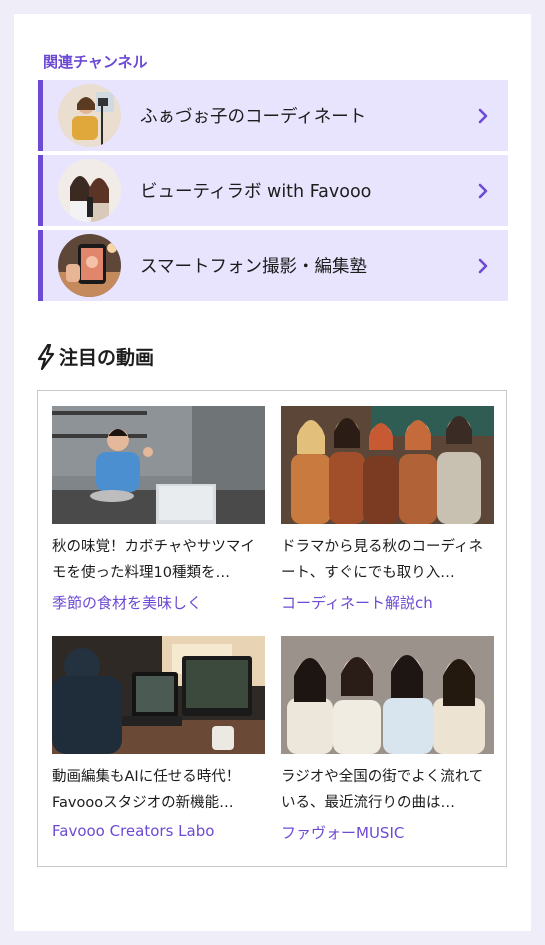 This screenshot has height=945, width=545. Describe the element at coordinates (158, 831) in the screenshot. I see `video-channel-link: Favooo Creators Labo` at that location.